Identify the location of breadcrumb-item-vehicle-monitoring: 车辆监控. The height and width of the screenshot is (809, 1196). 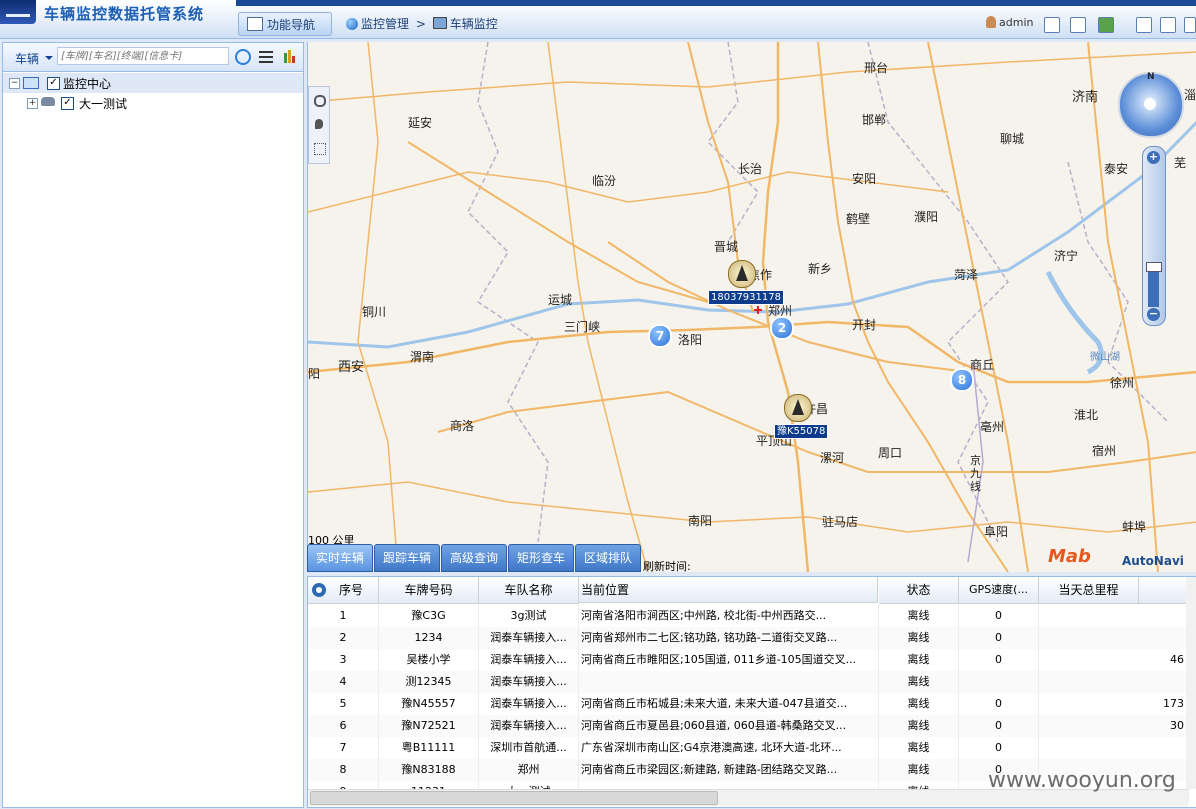
(474, 24).